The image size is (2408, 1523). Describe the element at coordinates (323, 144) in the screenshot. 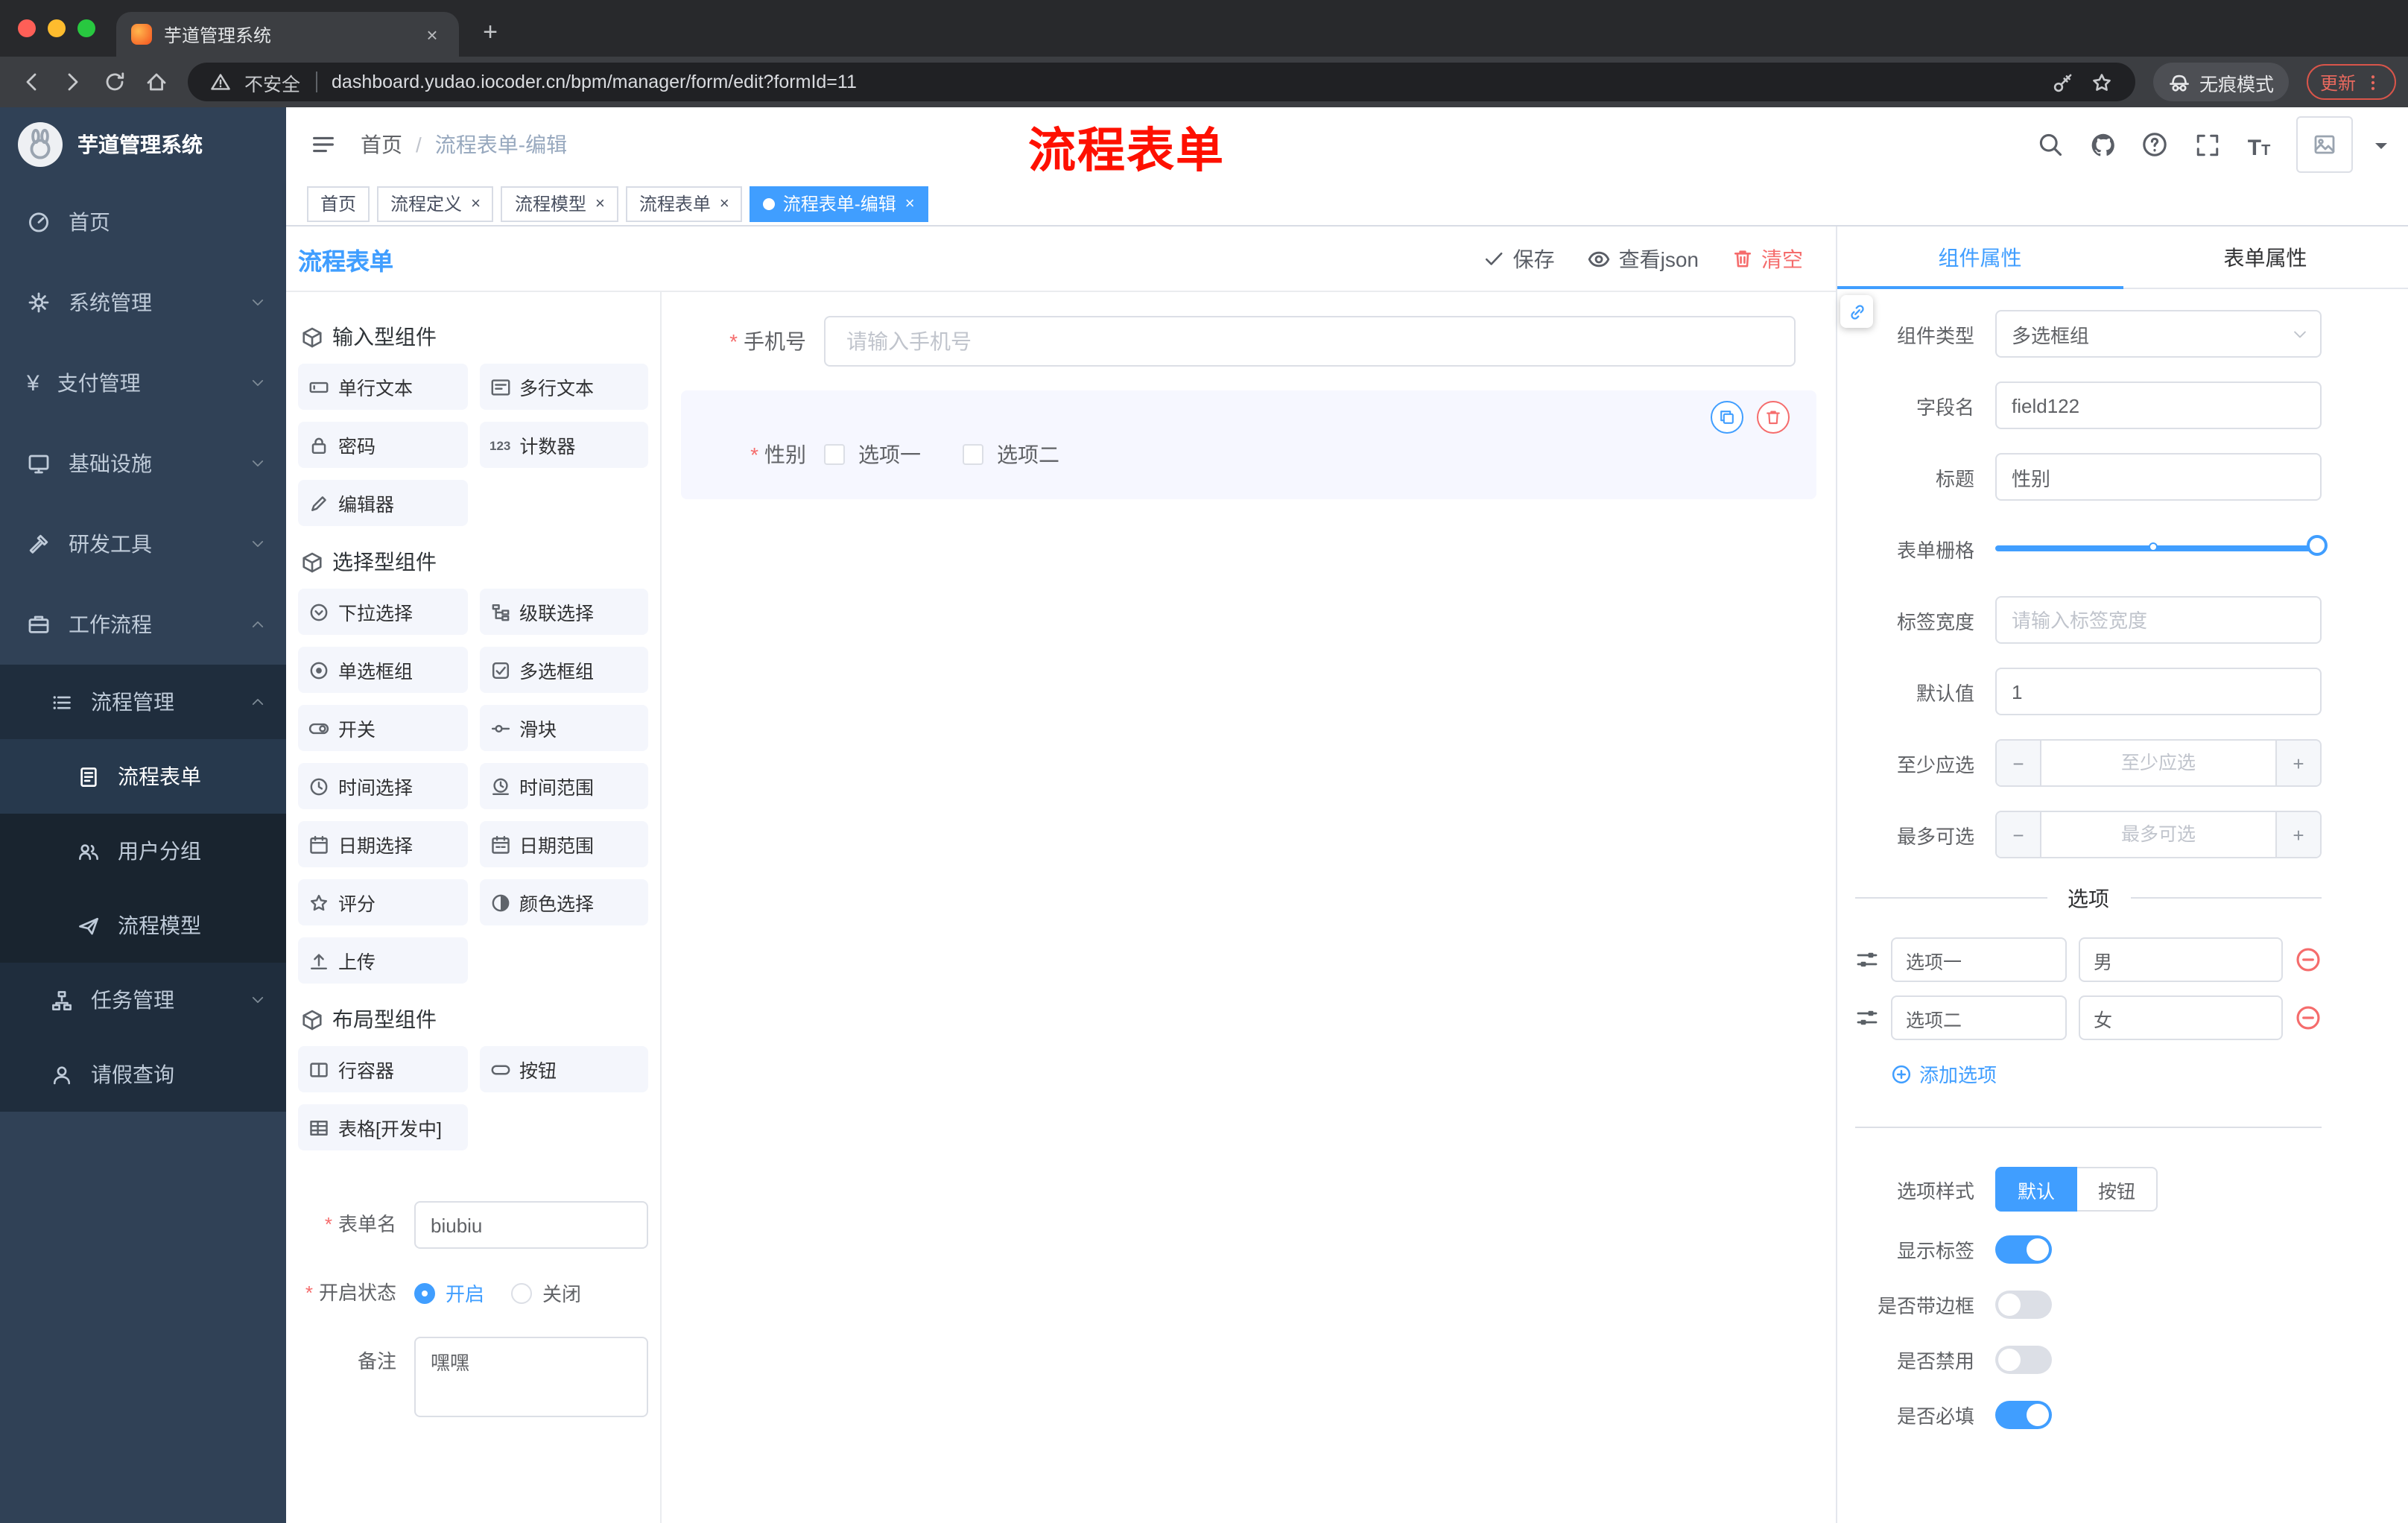

I see `sidebar-toggle-button` at that location.